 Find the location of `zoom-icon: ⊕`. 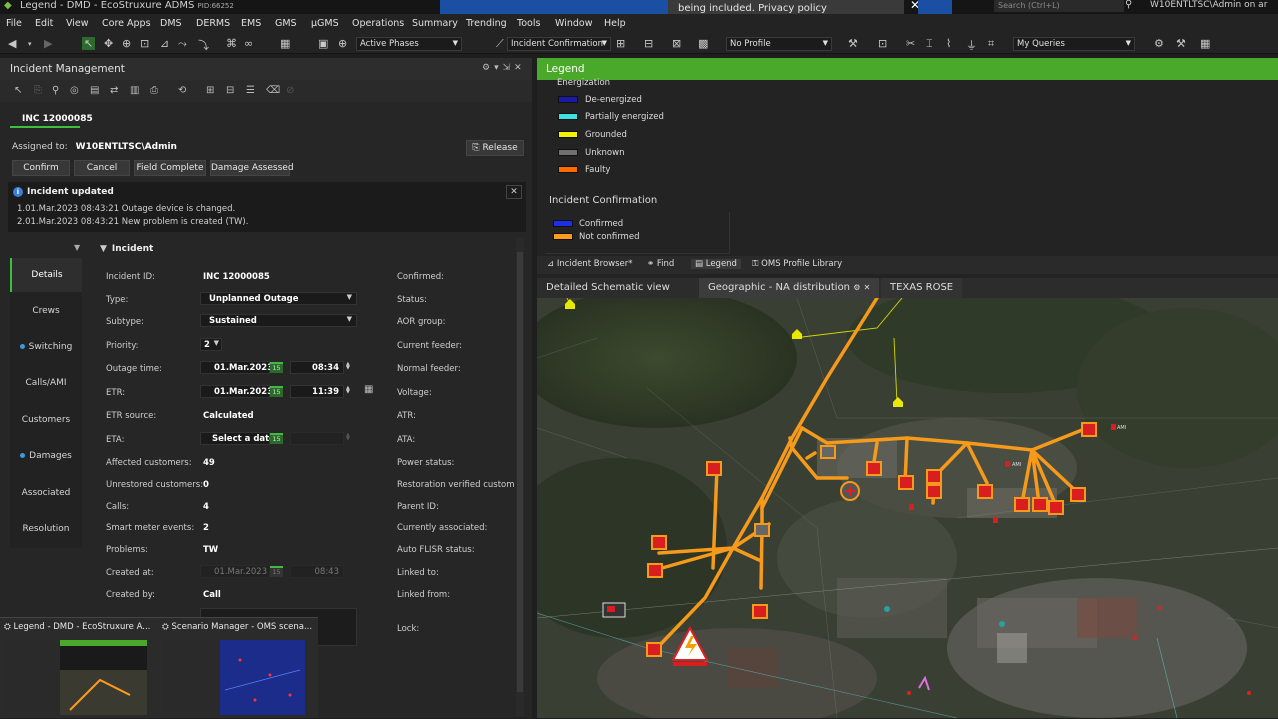

zoom-icon: ⊕ is located at coordinates (126, 43).